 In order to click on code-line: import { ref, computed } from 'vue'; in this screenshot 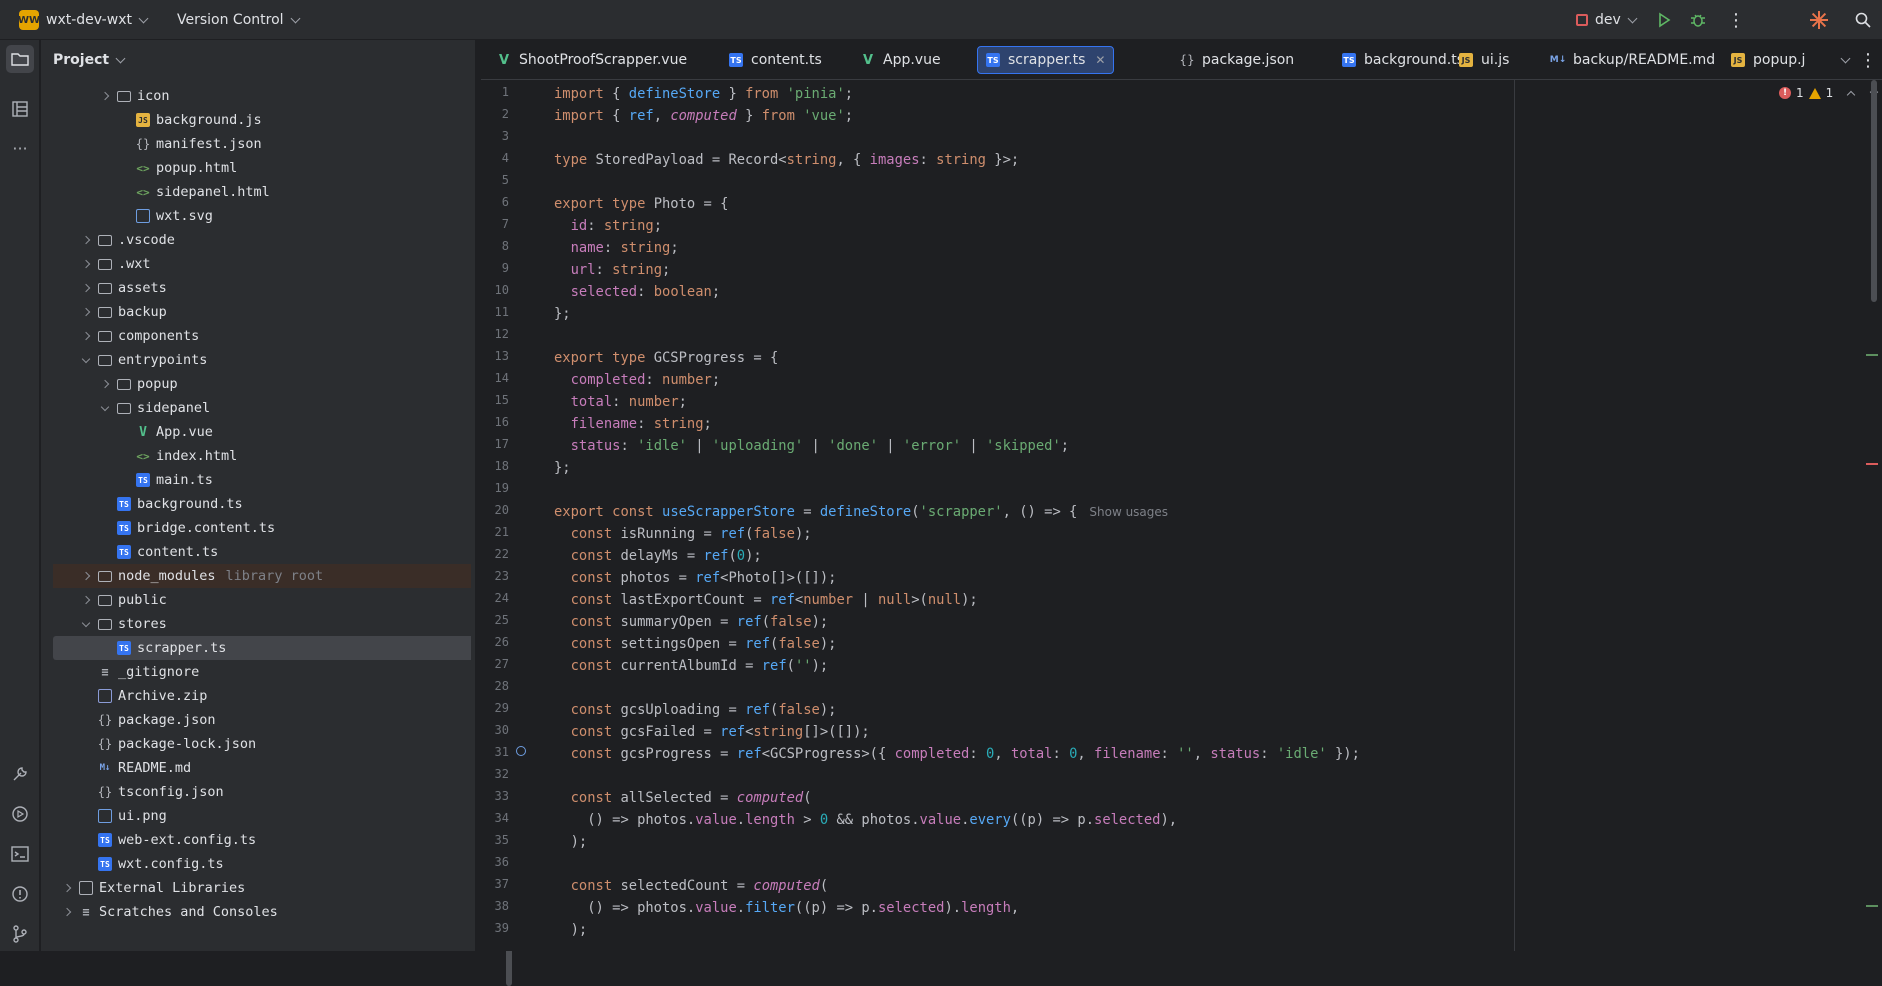, I will do `click(703, 116)`.